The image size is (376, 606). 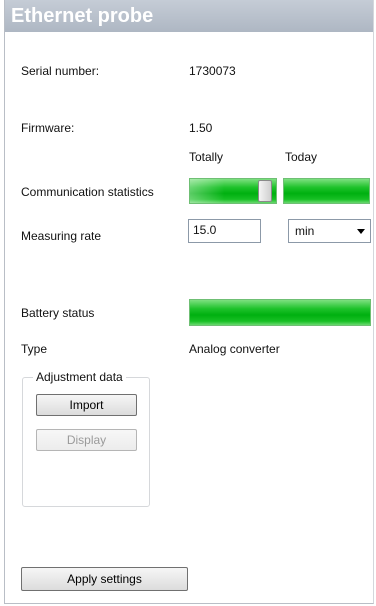 What do you see at coordinates (48, 128) in the screenshot?
I see `firmware-label: Firmware:` at bounding box center [48, 128].